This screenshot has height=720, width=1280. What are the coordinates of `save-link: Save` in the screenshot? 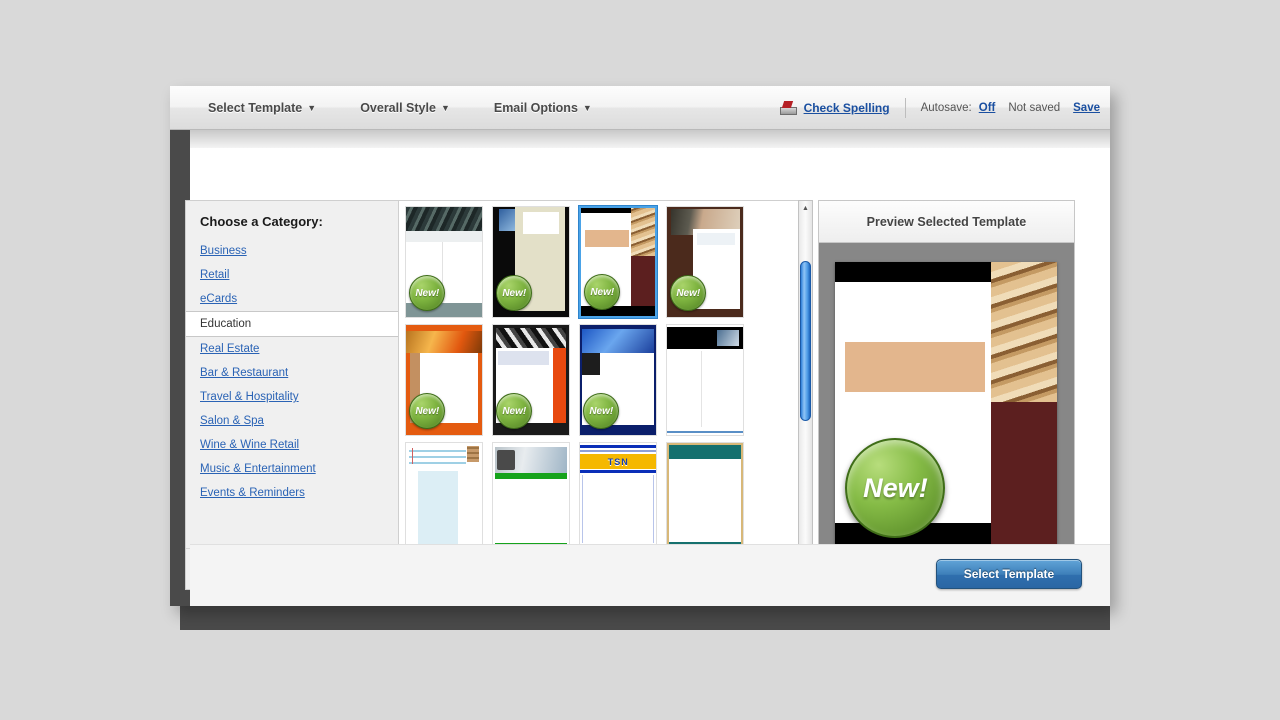 It's located at (1086, 108).